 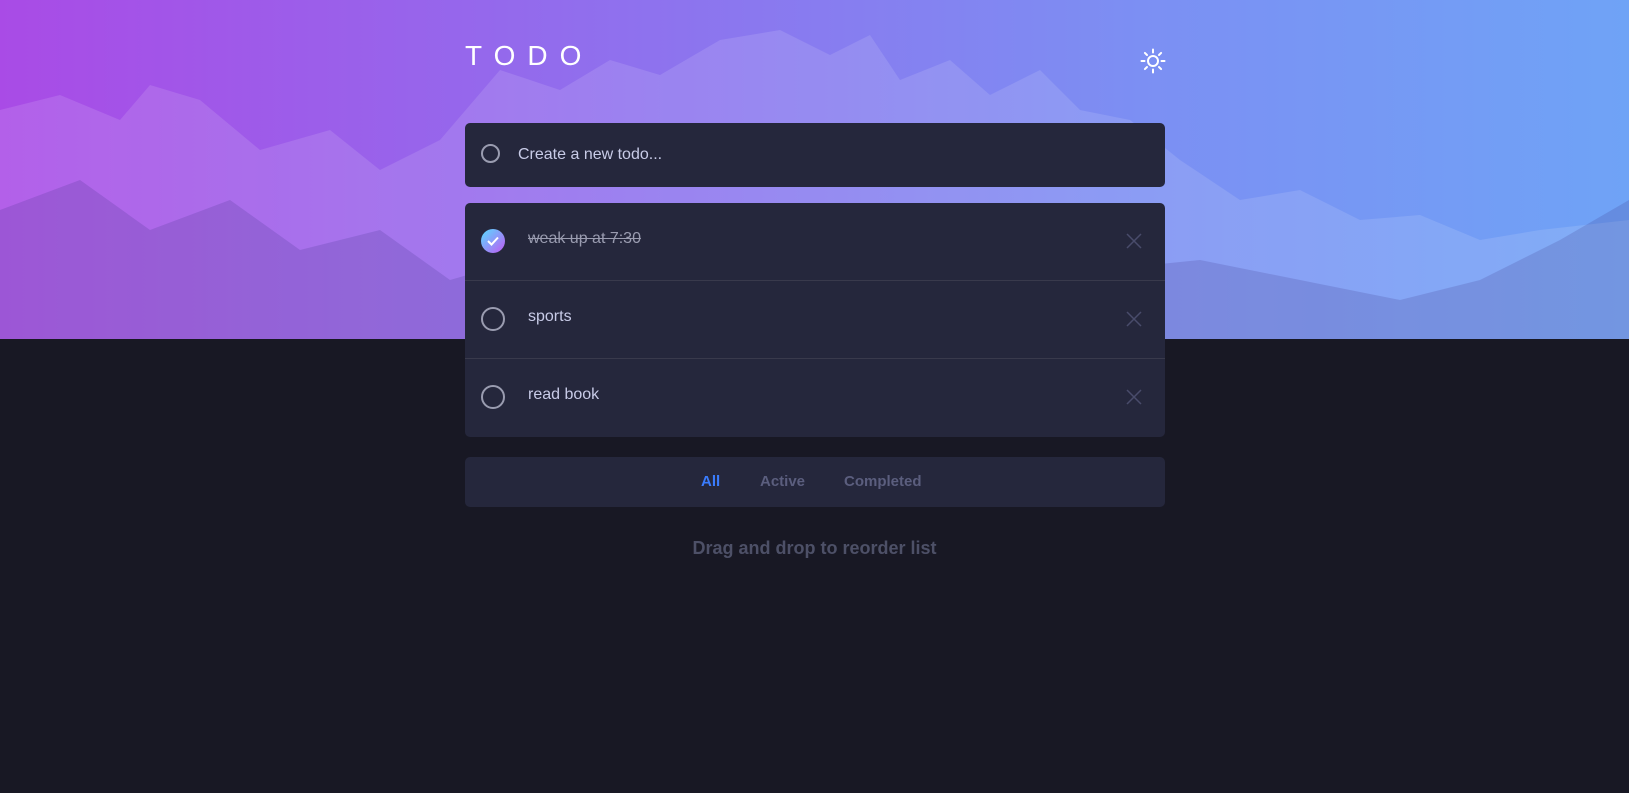 I want to click on todo-text: sports, so click(x=550, y=316).